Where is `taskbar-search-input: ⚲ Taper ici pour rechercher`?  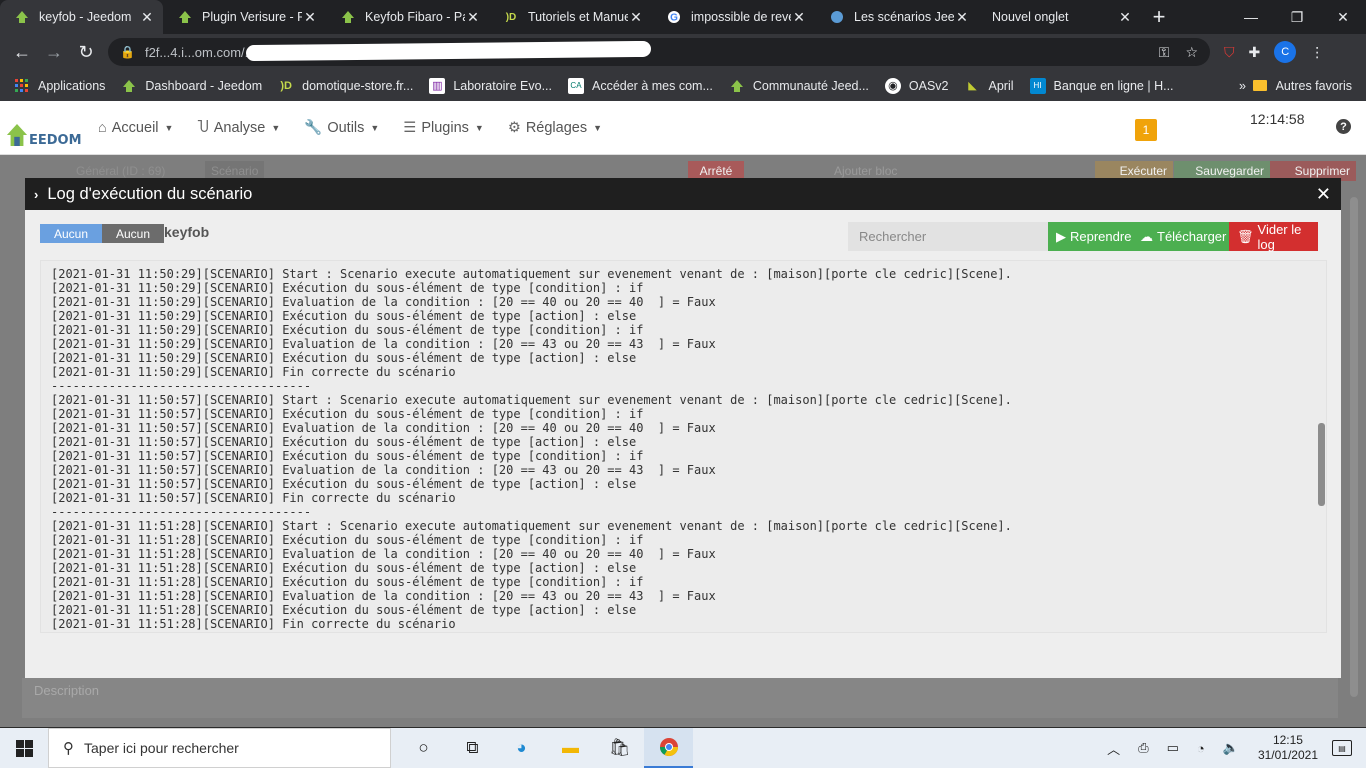 taskbar-search-input: ⚲ Taper ici pour rechercher is located at coordinates (219, 748).